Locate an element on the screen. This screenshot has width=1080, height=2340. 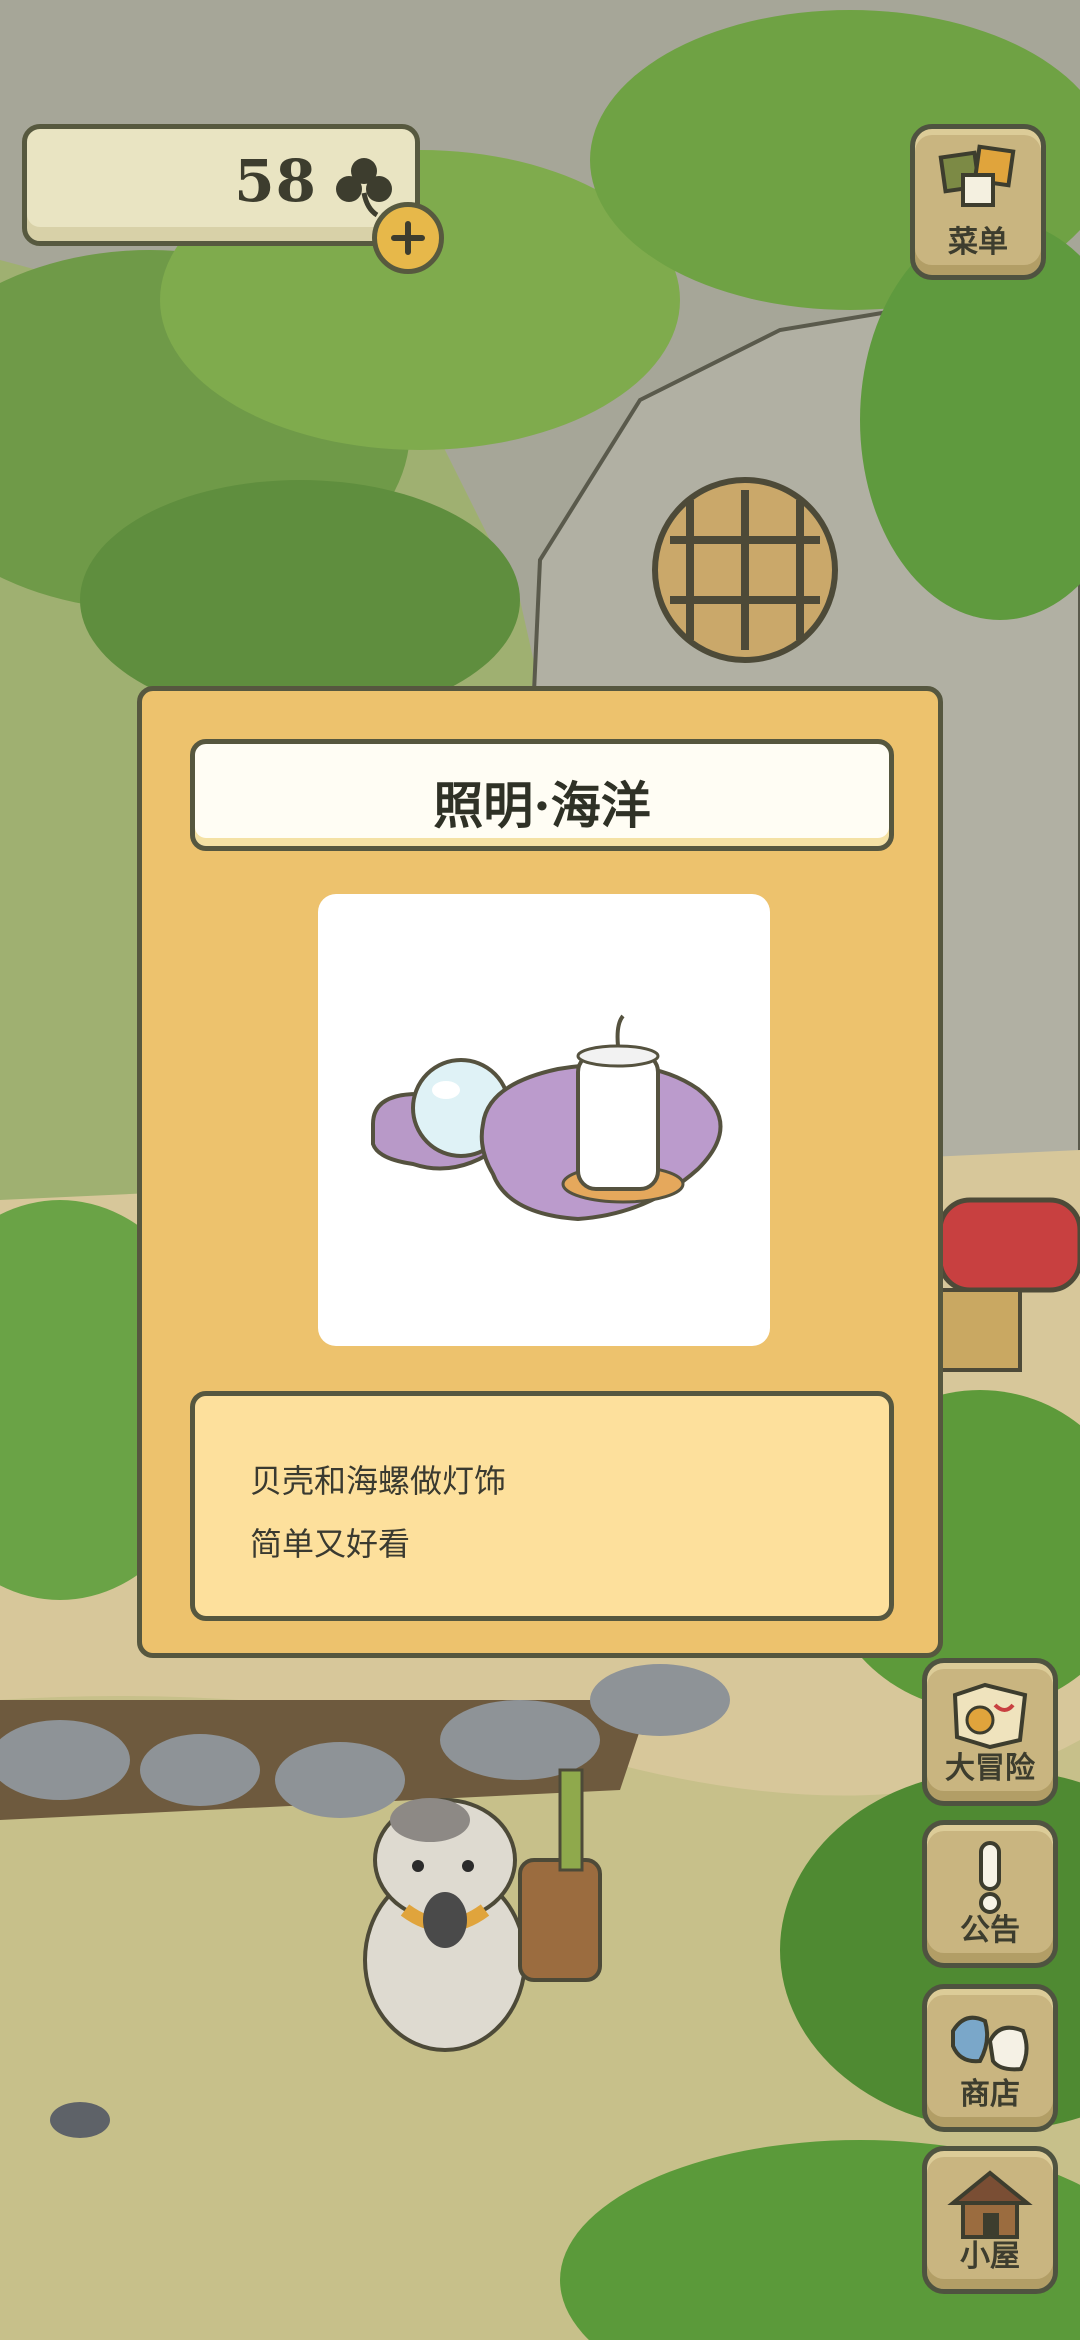
menu-cards-icon is located at coordinates (977, 175).